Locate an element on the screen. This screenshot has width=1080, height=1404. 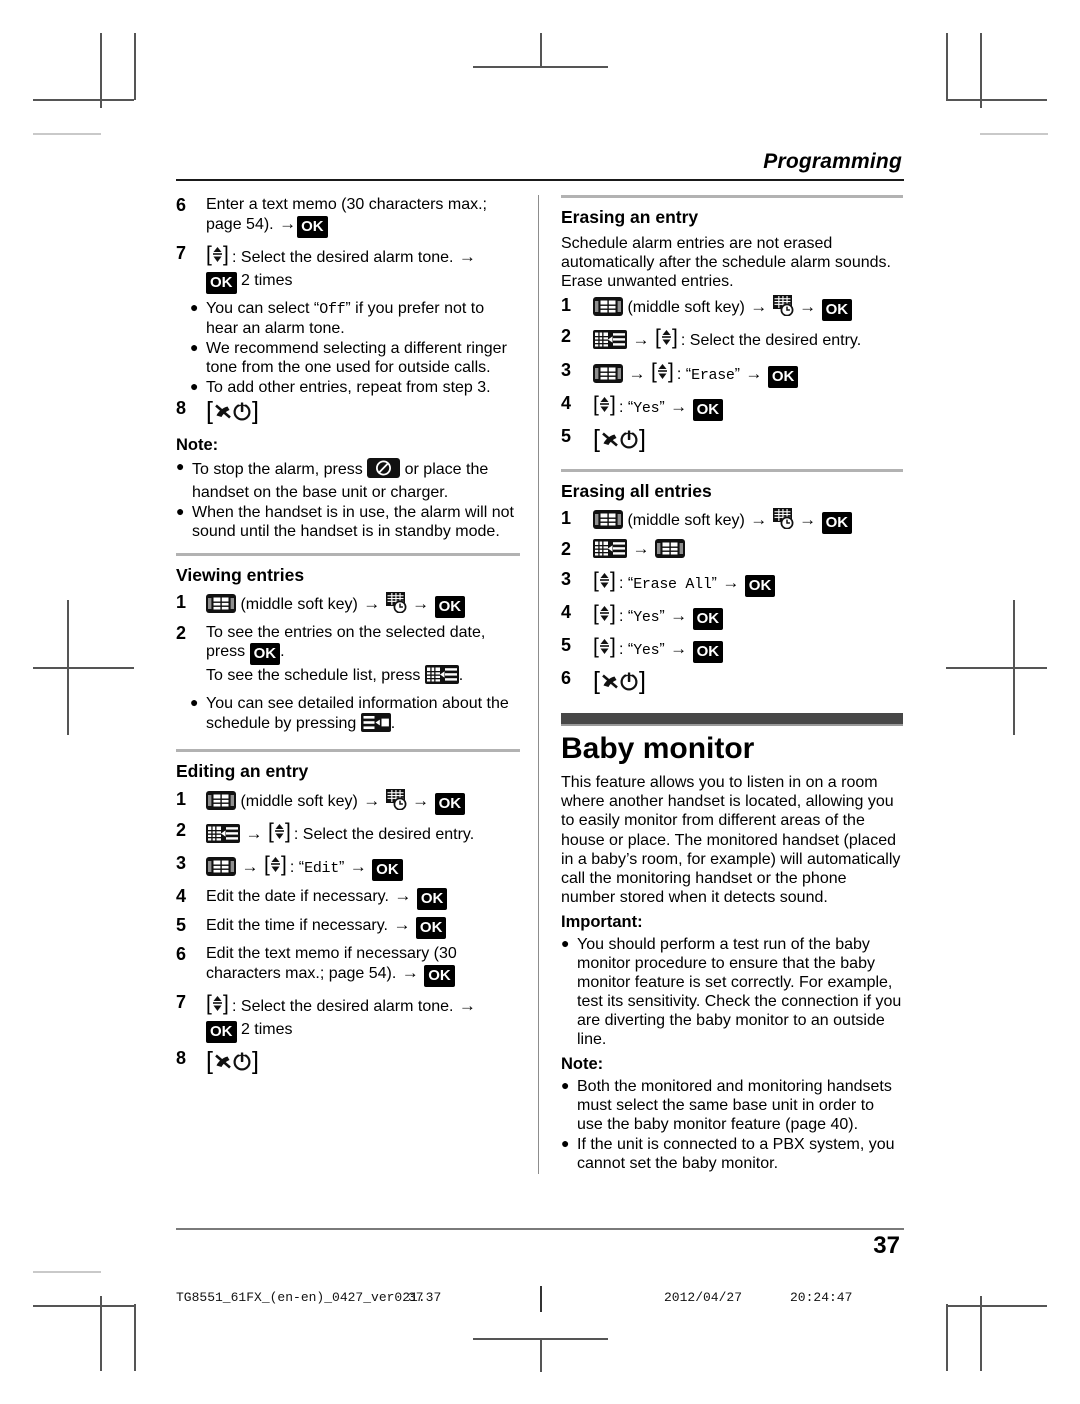
numbered-step: 5 Edit the time if necessary. → OK is located at coordinates (348, 927).